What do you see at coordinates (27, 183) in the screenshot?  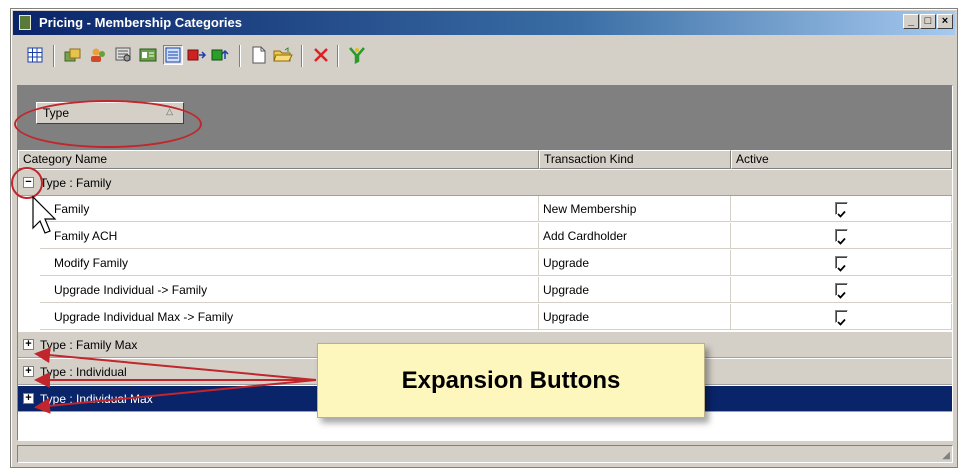 I see `expander-highlight-ring` at bounding box center [27, 183].